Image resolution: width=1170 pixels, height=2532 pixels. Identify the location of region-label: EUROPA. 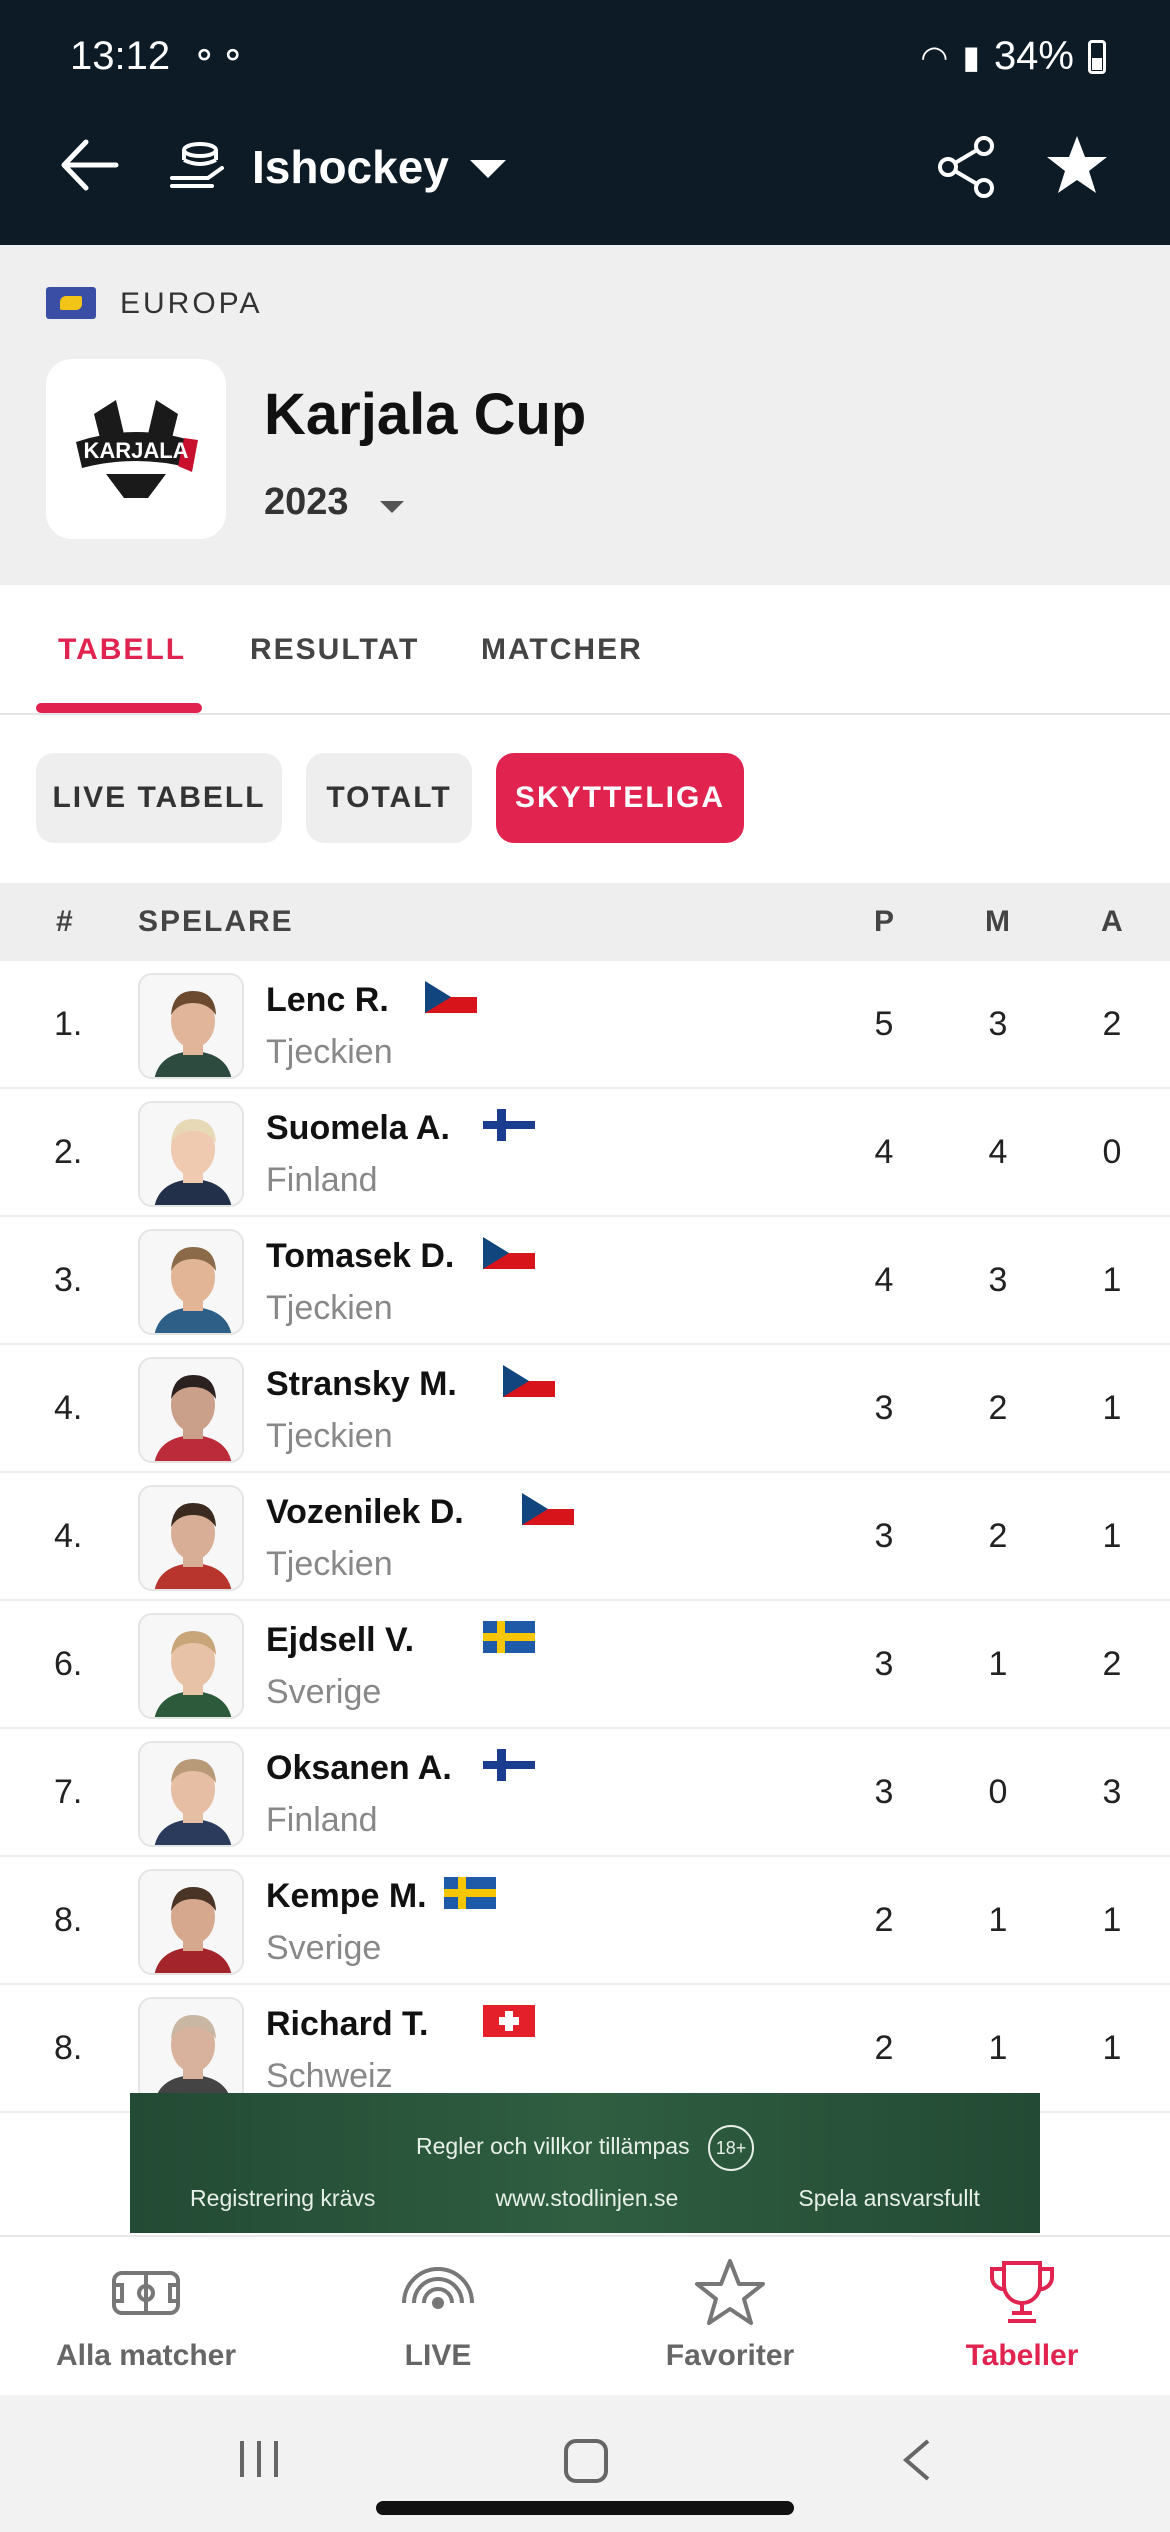
(191, 303).